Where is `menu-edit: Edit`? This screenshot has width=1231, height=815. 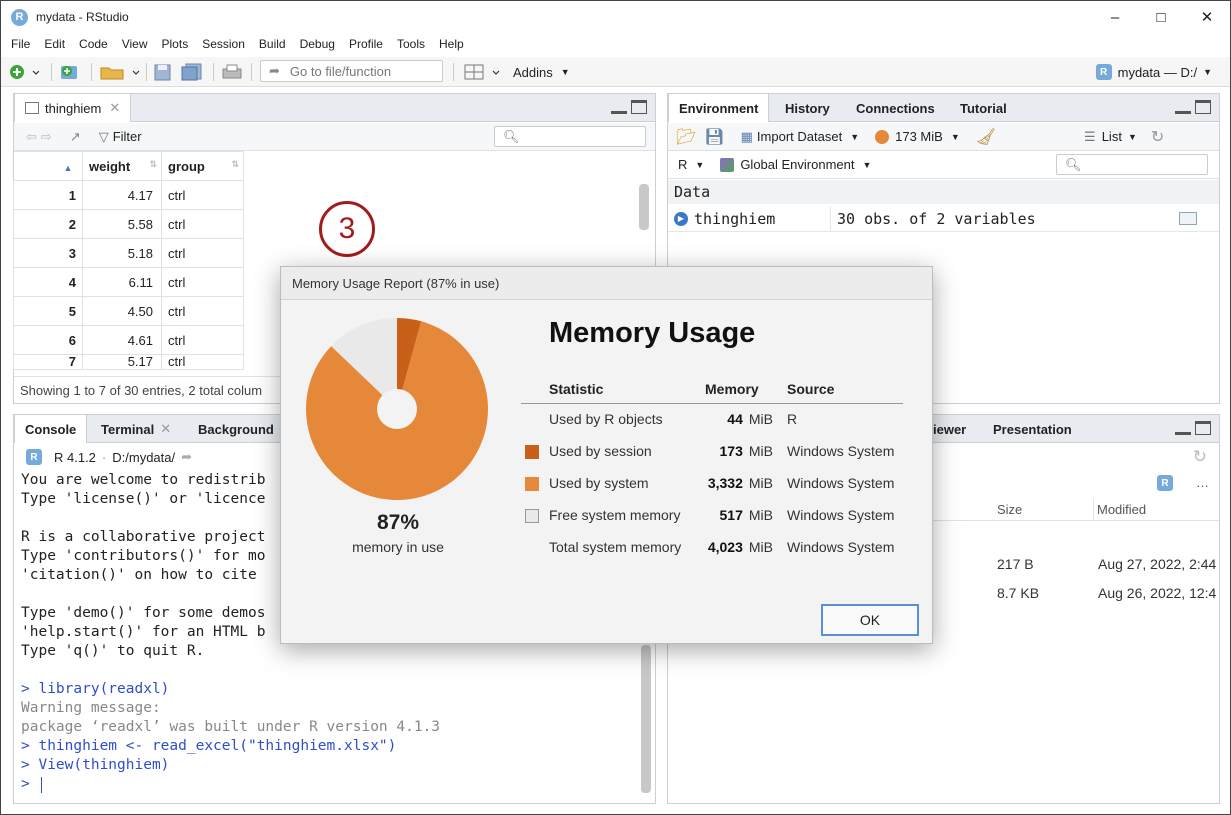 menu-edit: Edit is located at coordinates (54, 44).